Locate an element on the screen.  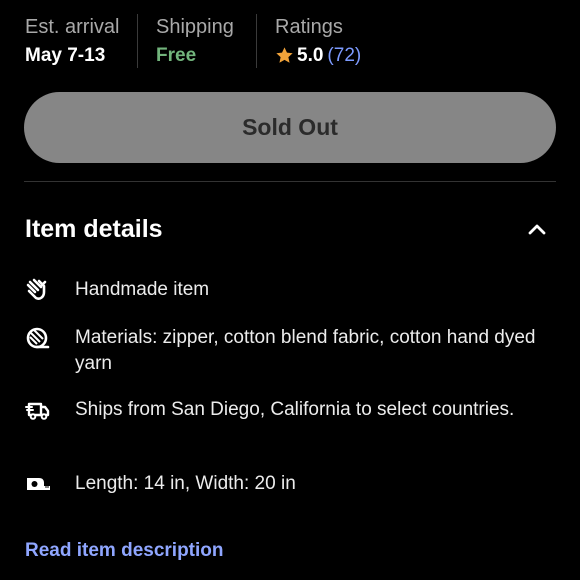
section-divider is located at coordinates (290, 181).